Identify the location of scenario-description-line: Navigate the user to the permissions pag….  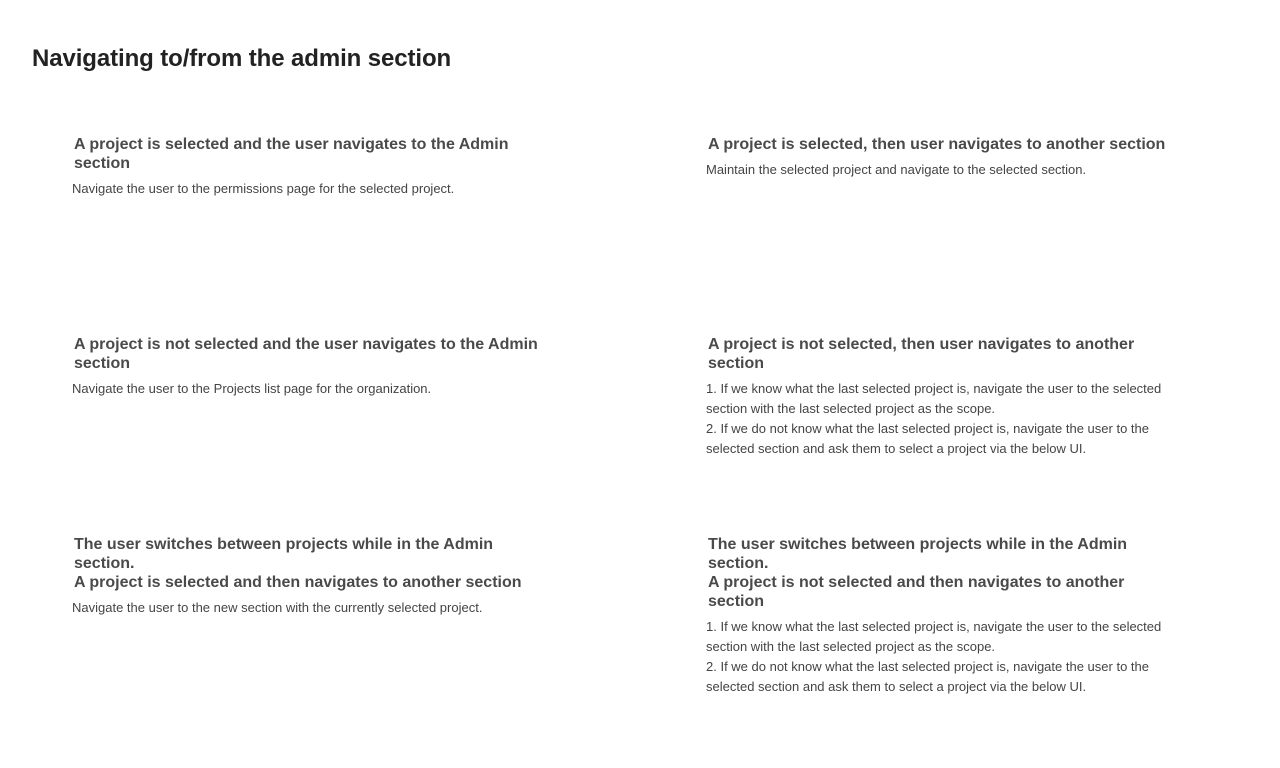
(263, 188).